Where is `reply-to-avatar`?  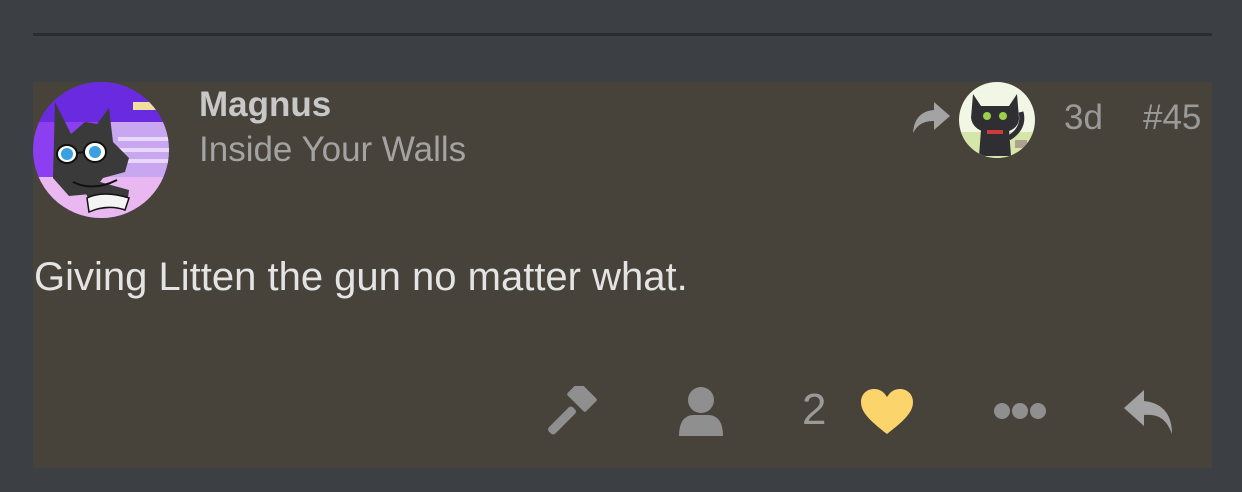 reply-to-avatar is located at coordinates (997, 120).